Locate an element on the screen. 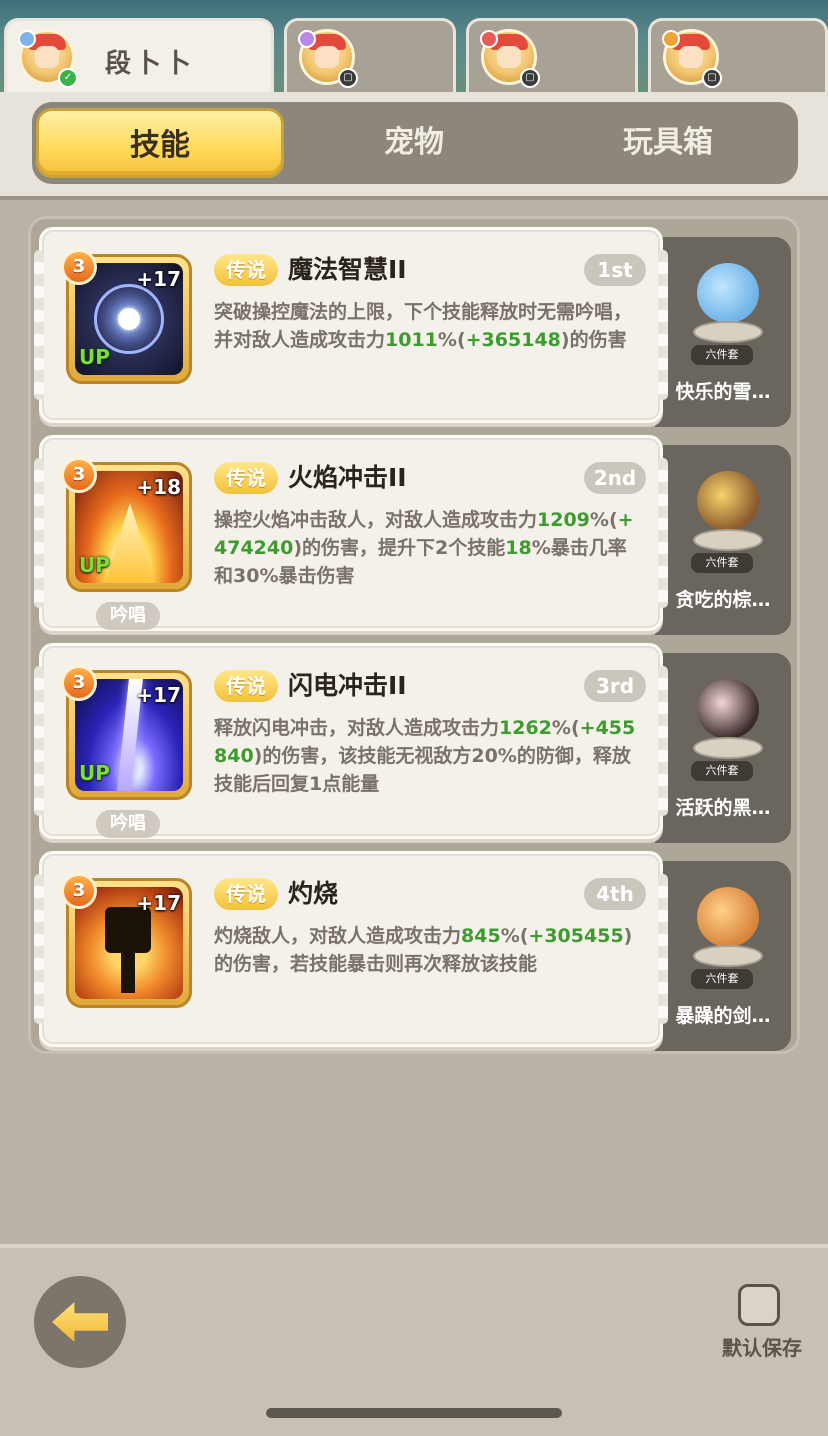 Image resolution: width=828 pixels, height=1436 pixels. skill-plus-level: +18 is located at coordinates (158, 487).